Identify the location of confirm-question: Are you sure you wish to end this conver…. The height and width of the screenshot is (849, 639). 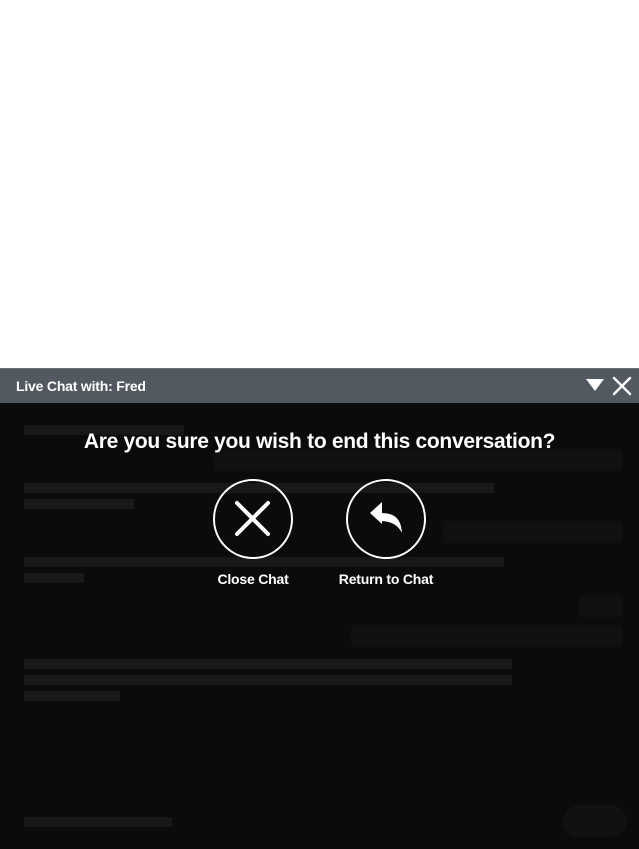
(319, 441).